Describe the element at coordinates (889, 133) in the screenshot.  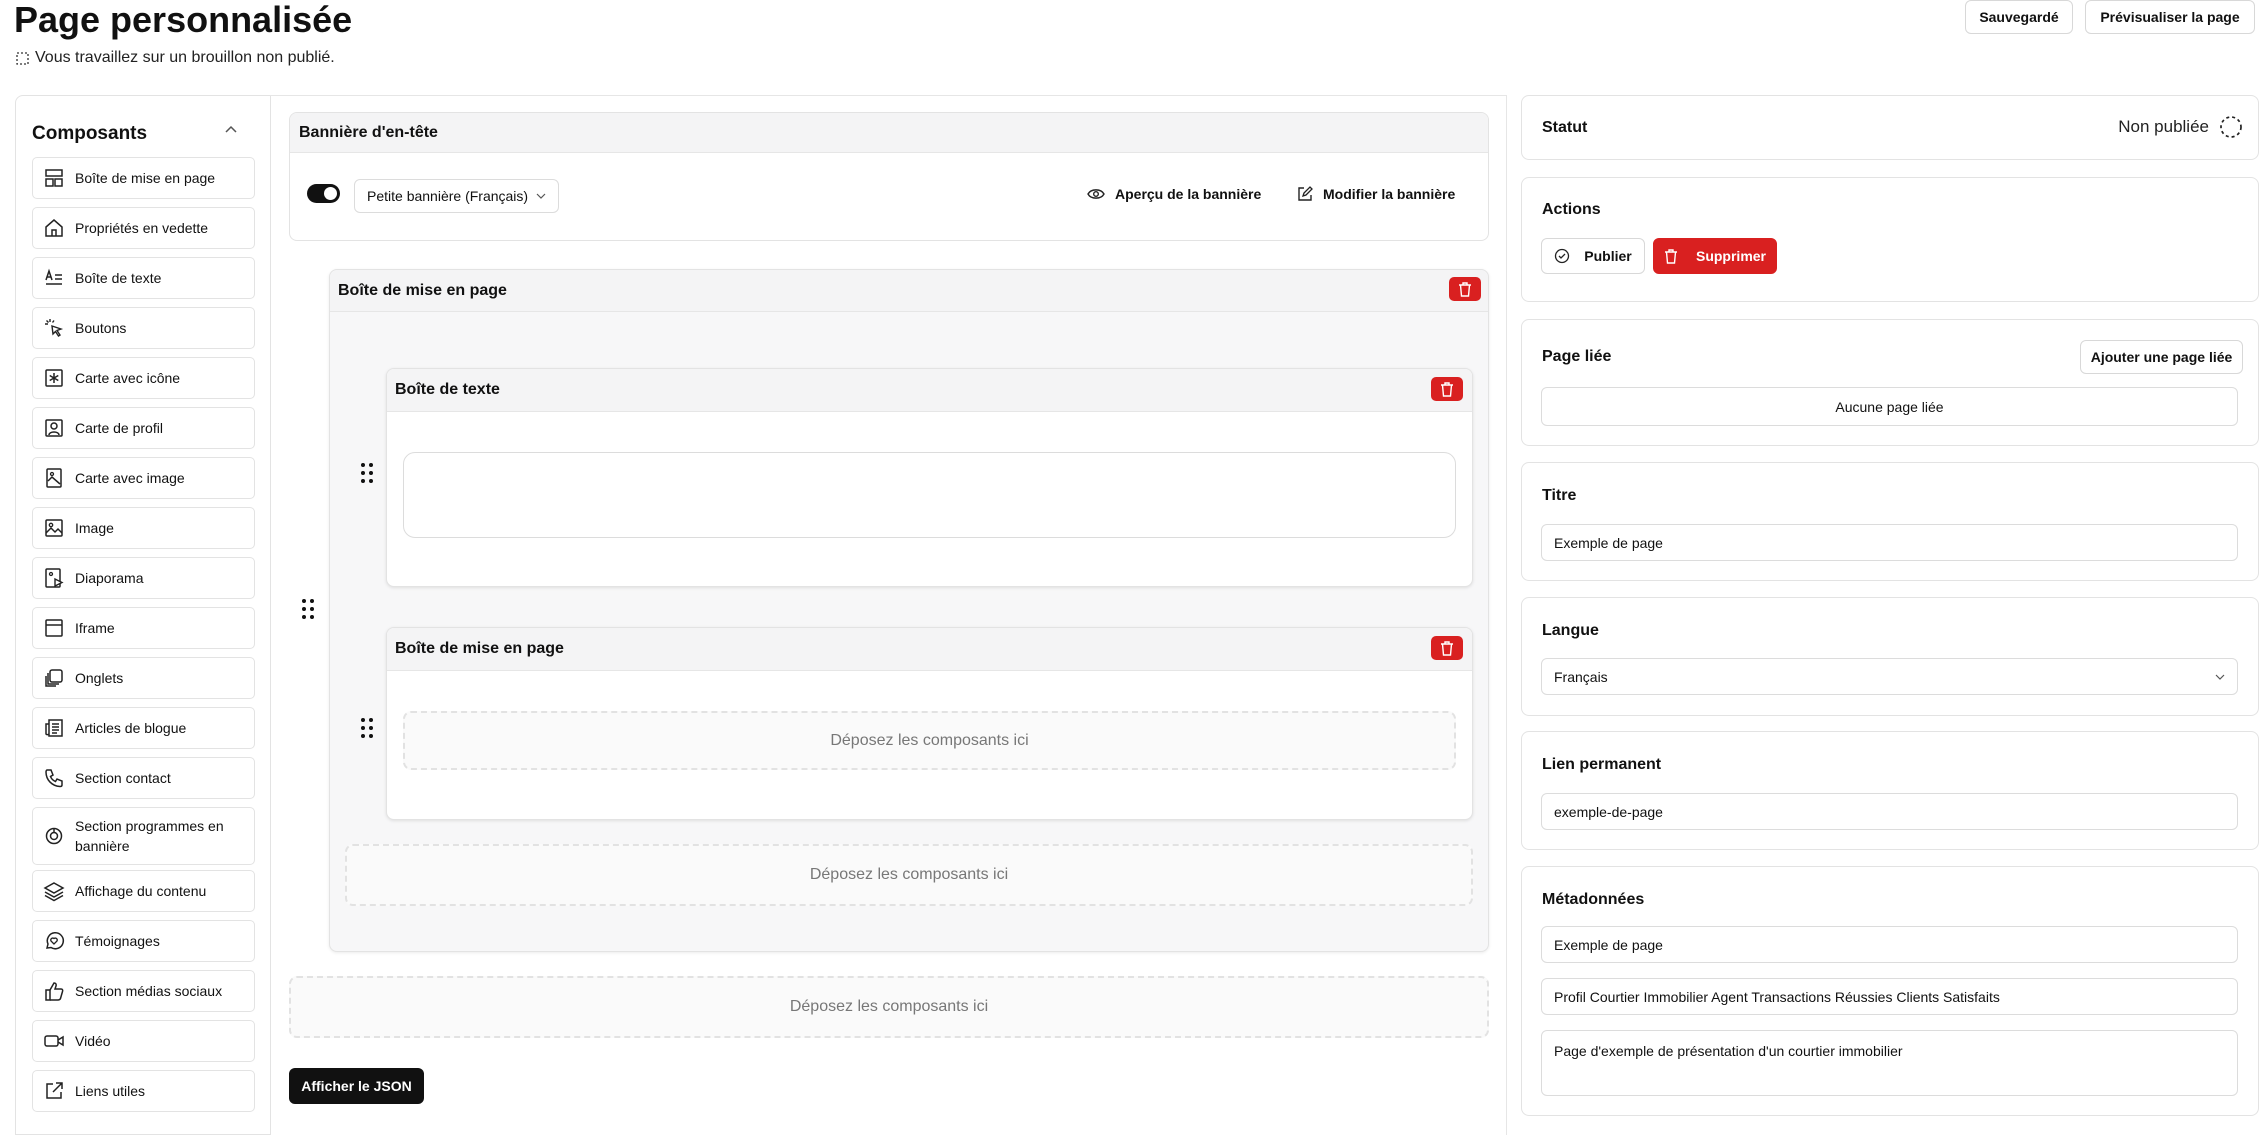
I see `banner-title: Bannière d'en-tête` at that location.